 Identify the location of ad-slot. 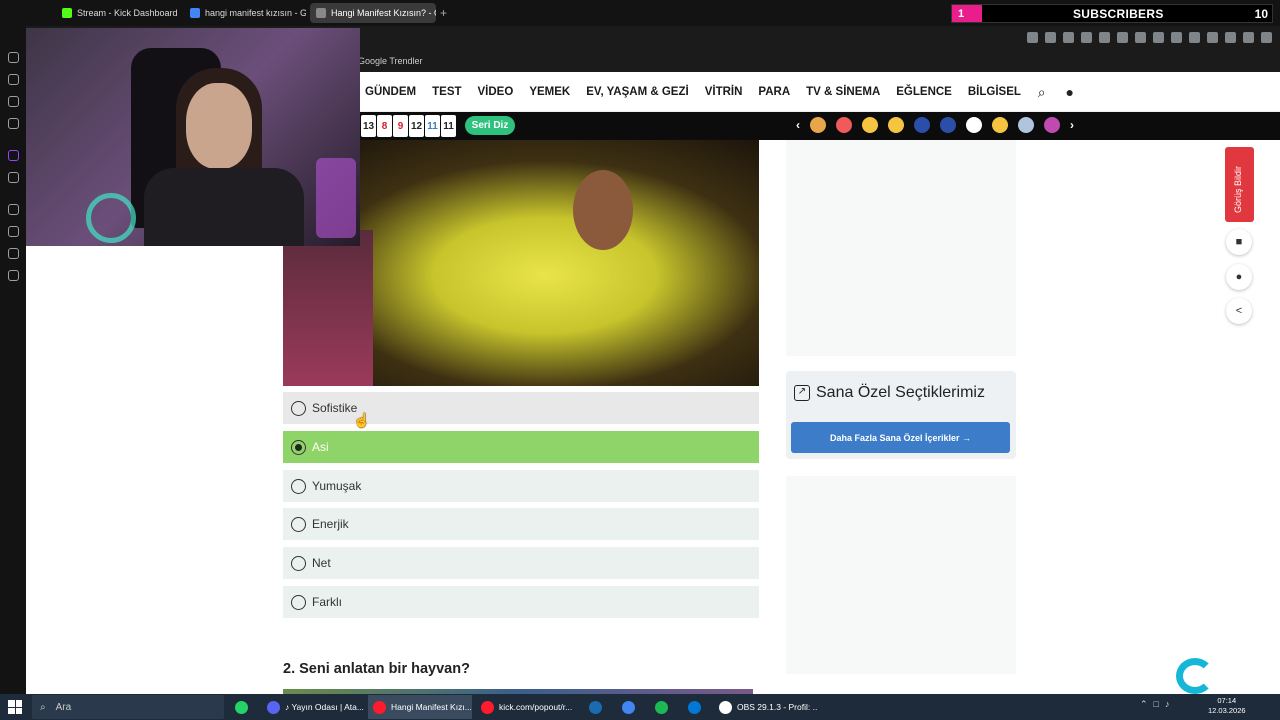
(901, 248).